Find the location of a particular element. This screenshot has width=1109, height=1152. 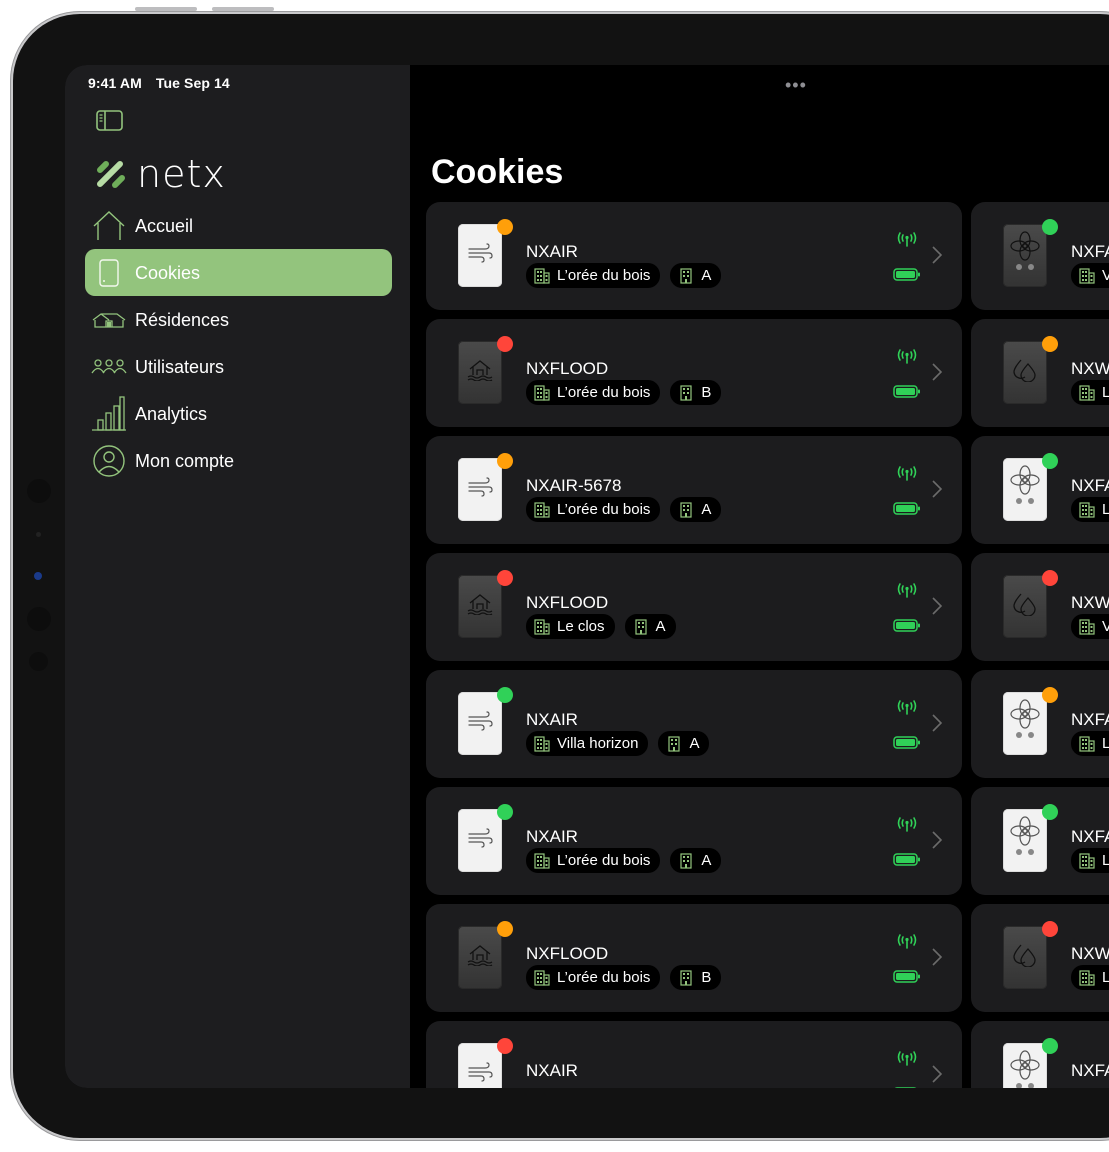

users-icon is located at coordinates (109, 367).